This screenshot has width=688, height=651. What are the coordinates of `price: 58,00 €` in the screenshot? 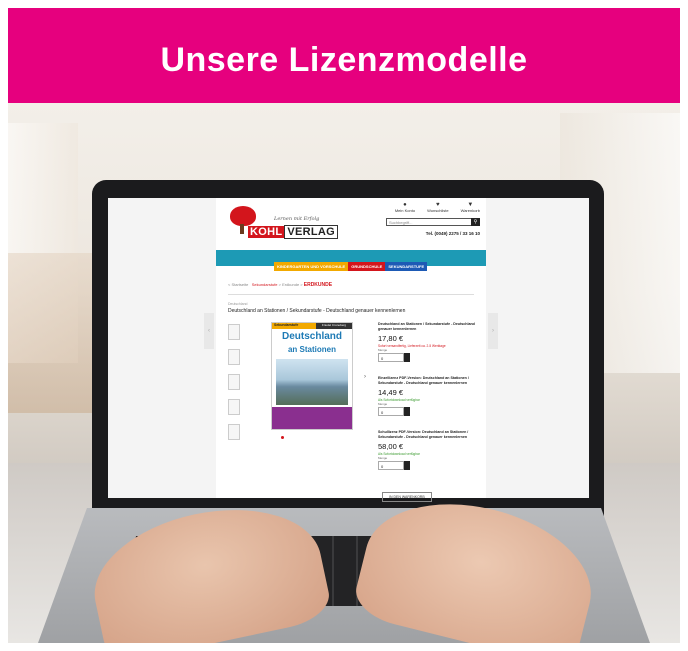 It's located at (391, 446).